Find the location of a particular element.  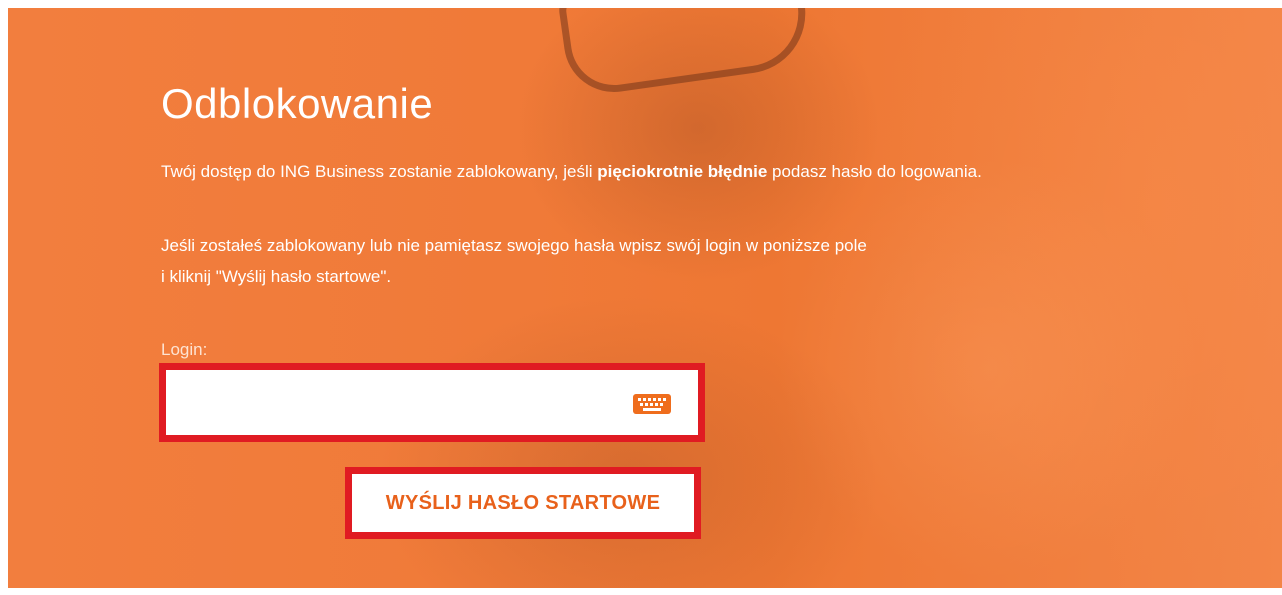

login-field-container is located at coordinates (432, 402).